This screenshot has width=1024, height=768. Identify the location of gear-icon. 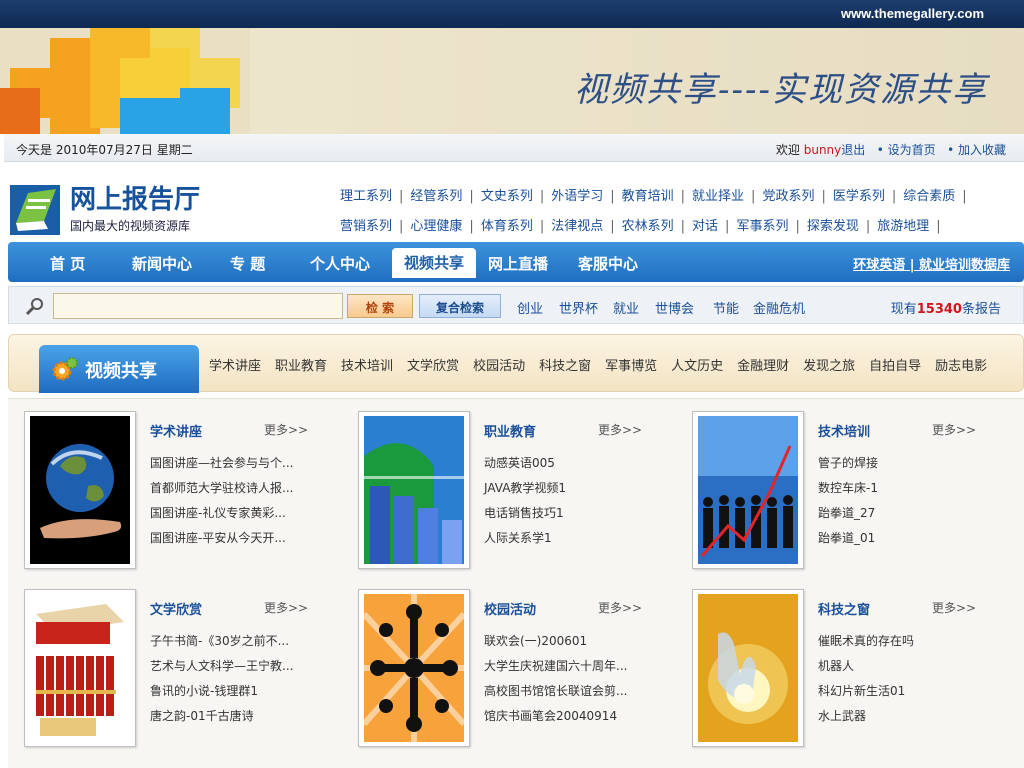
(65, 369).